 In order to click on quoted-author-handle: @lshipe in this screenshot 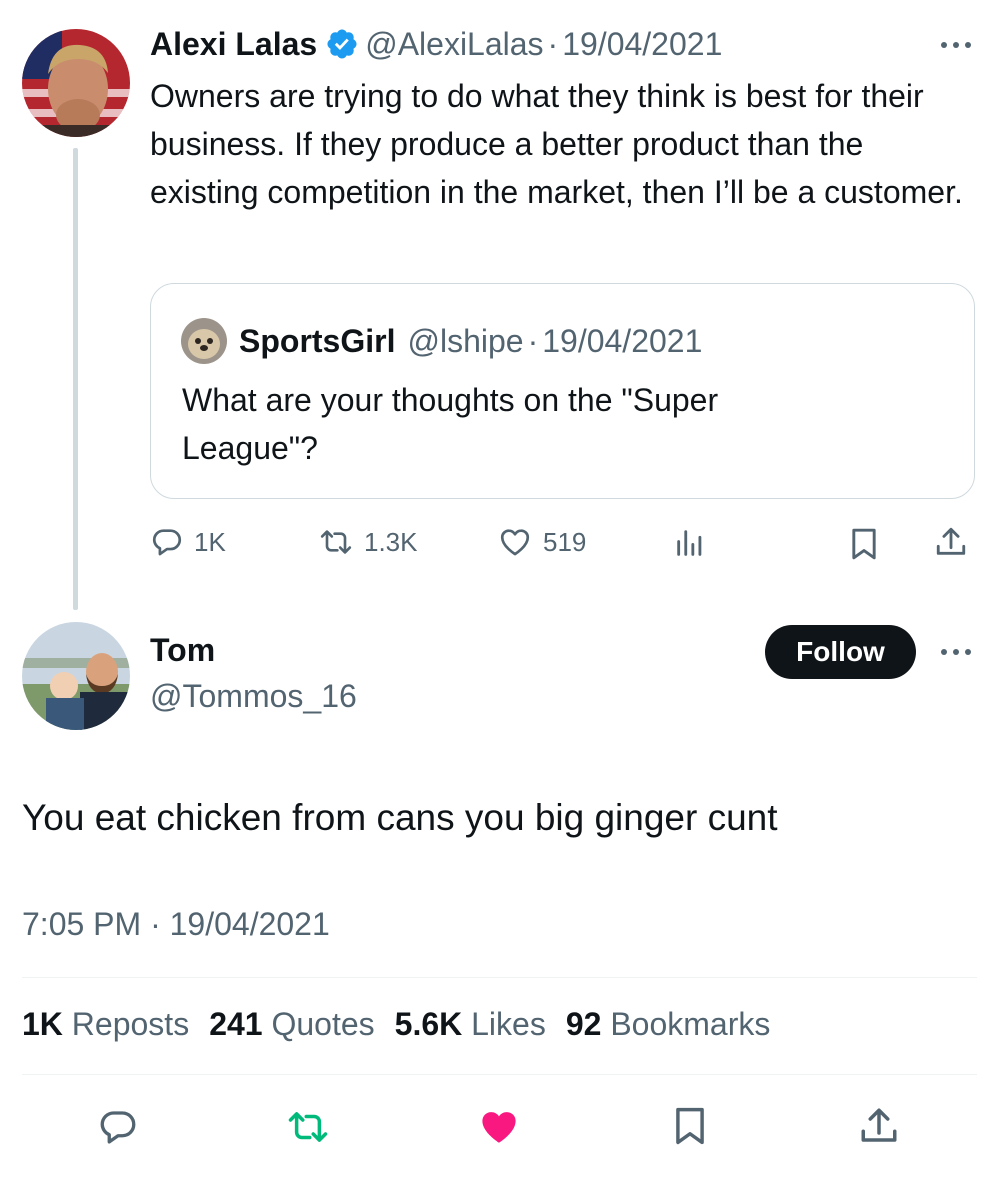, I will do `click(465, 340)`.